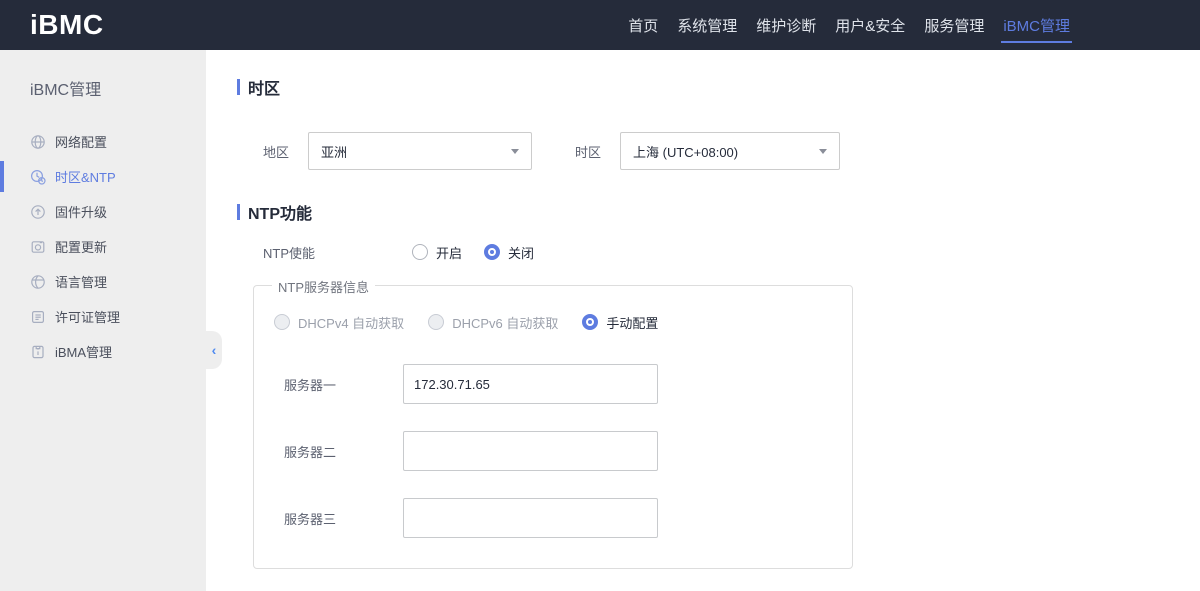  I want to click on timezone-form-row: 地区 亚洲 时区 上海 (UTC+08:00), so click(718, 151).